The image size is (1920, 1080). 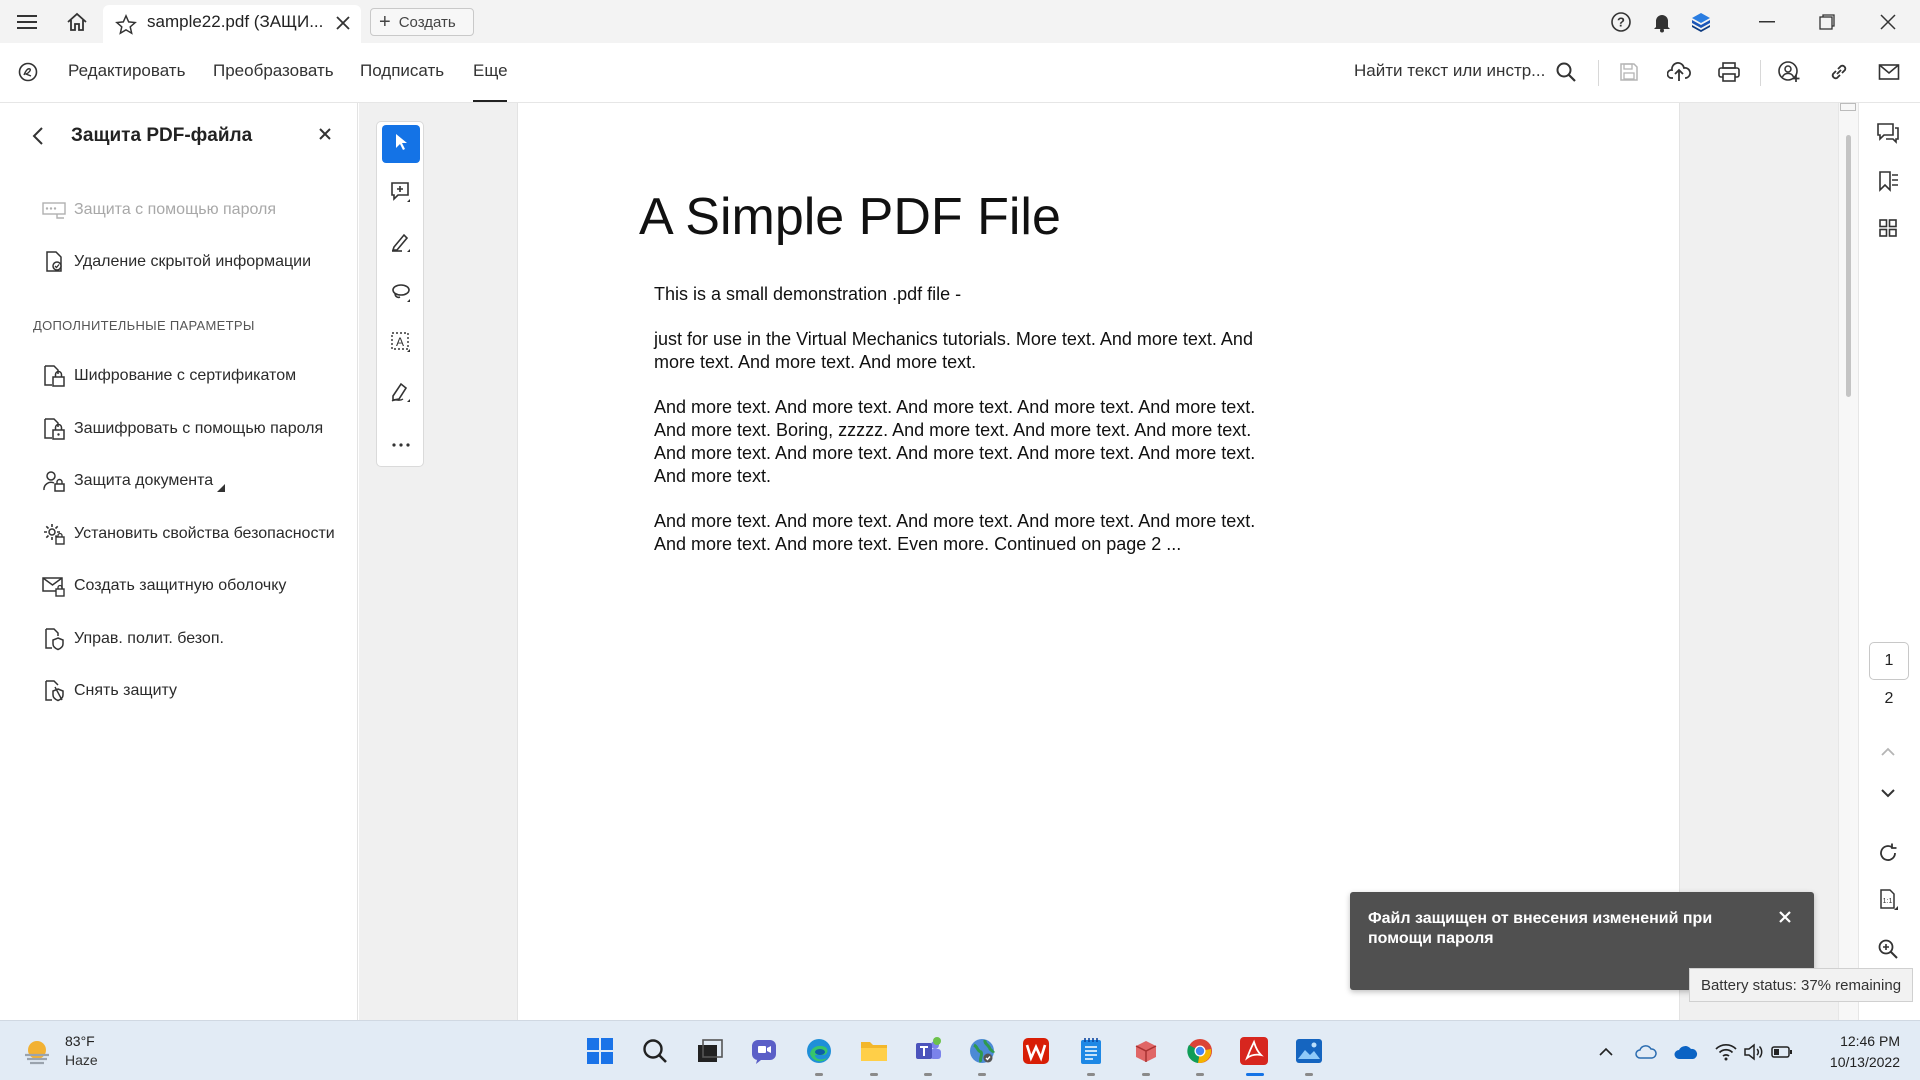 What do you see at coordinates (27, 21) in the screenshot?
I see `hamburger-menu-icon` at bounding box center [27, 21].